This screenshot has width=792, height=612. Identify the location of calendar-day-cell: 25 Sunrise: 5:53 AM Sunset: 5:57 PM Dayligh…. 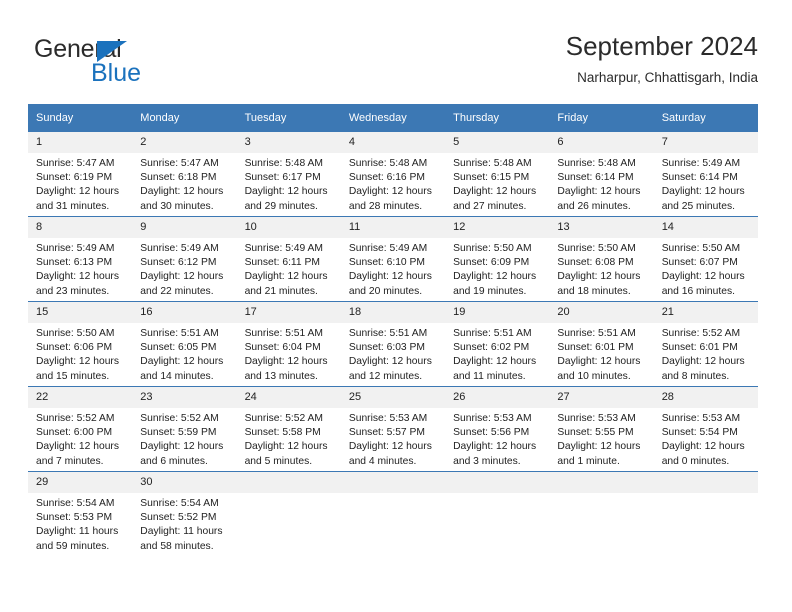
(393, 429).